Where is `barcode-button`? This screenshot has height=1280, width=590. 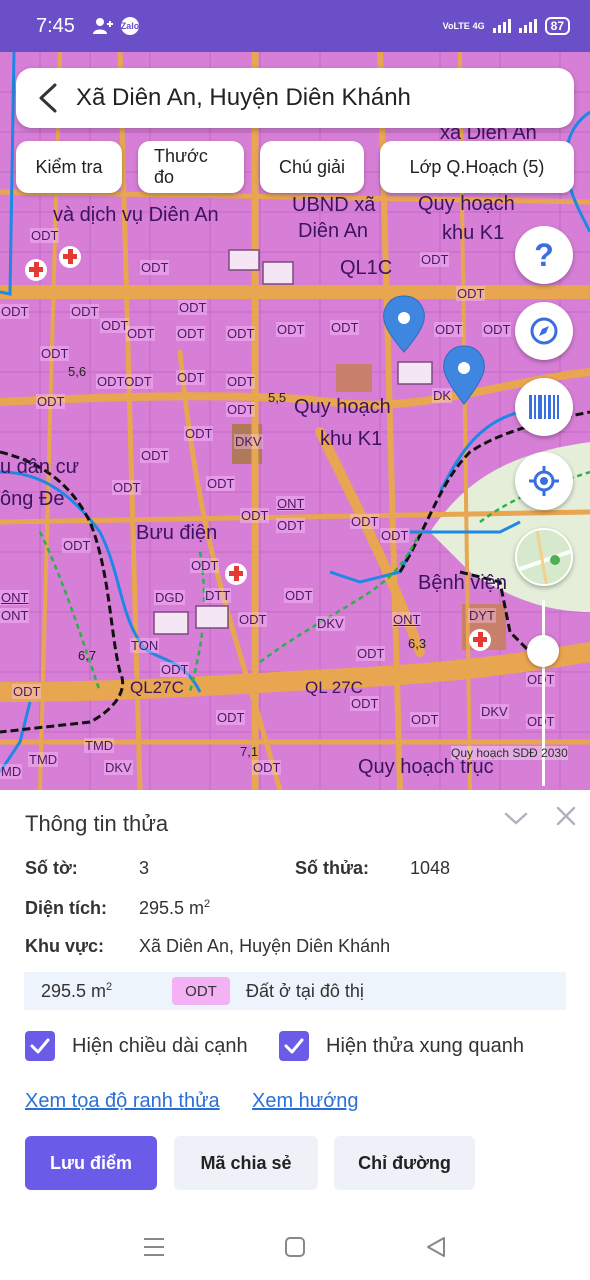 barcode-button is located at coordinates (544, 407).